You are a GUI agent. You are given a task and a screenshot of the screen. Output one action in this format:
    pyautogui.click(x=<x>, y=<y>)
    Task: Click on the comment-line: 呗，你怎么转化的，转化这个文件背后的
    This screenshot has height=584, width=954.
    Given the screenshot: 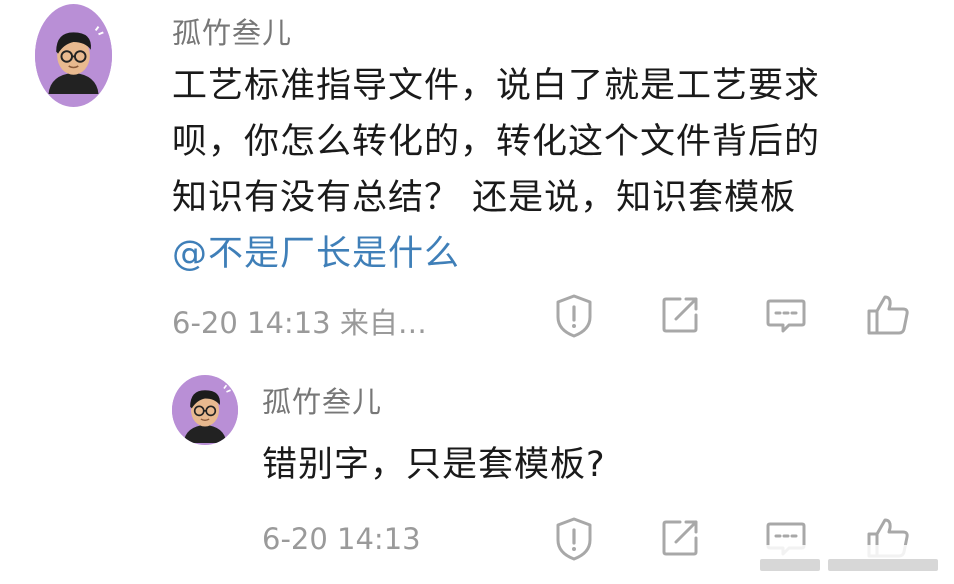 What is the action you would take?
    pyautogui.click(x=496, y=142)
    